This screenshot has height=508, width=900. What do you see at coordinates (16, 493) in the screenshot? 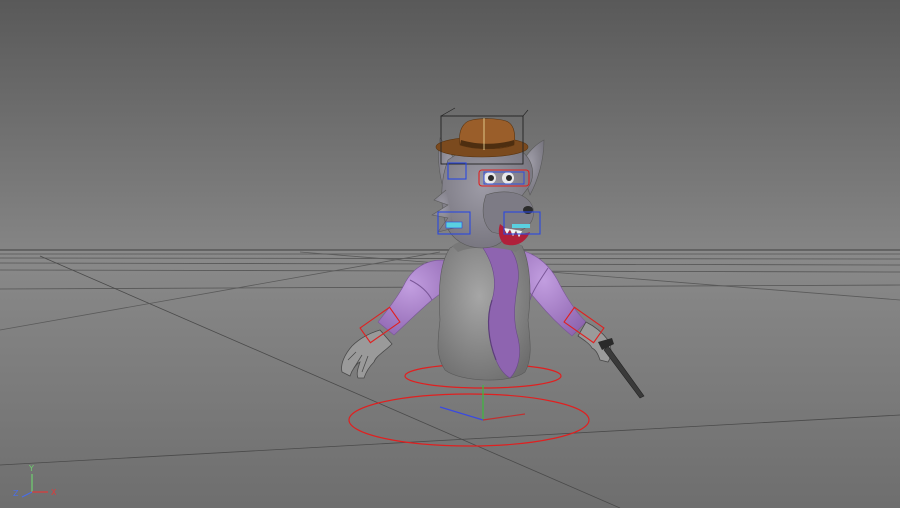
I see `axis-z-label: Z` at bounding box center [16, 493].